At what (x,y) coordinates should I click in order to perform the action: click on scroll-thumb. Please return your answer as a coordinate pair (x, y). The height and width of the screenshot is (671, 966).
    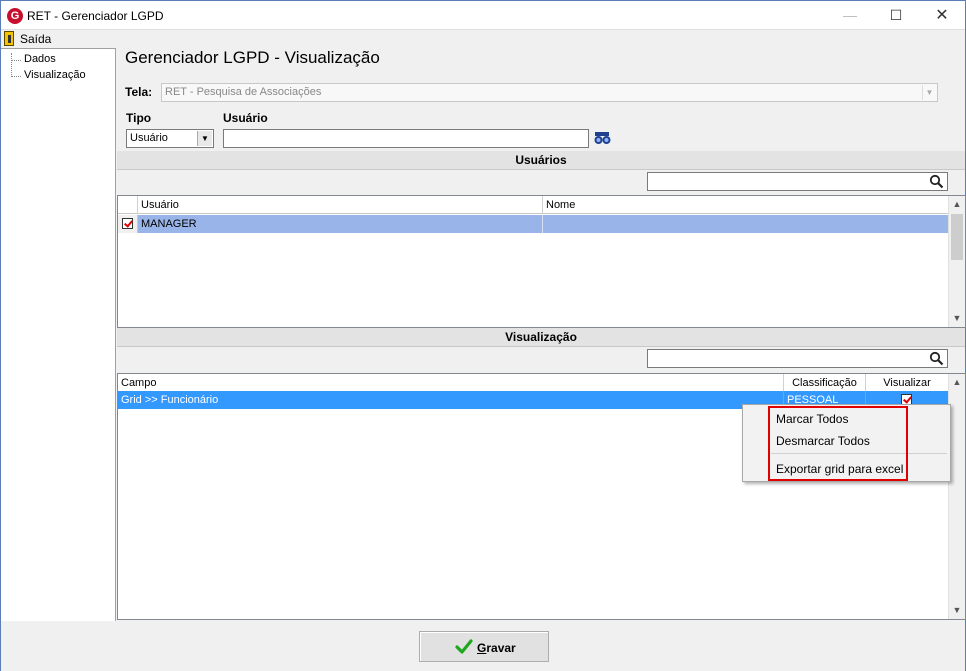
    Looking at the image, I should click on (957, 237).